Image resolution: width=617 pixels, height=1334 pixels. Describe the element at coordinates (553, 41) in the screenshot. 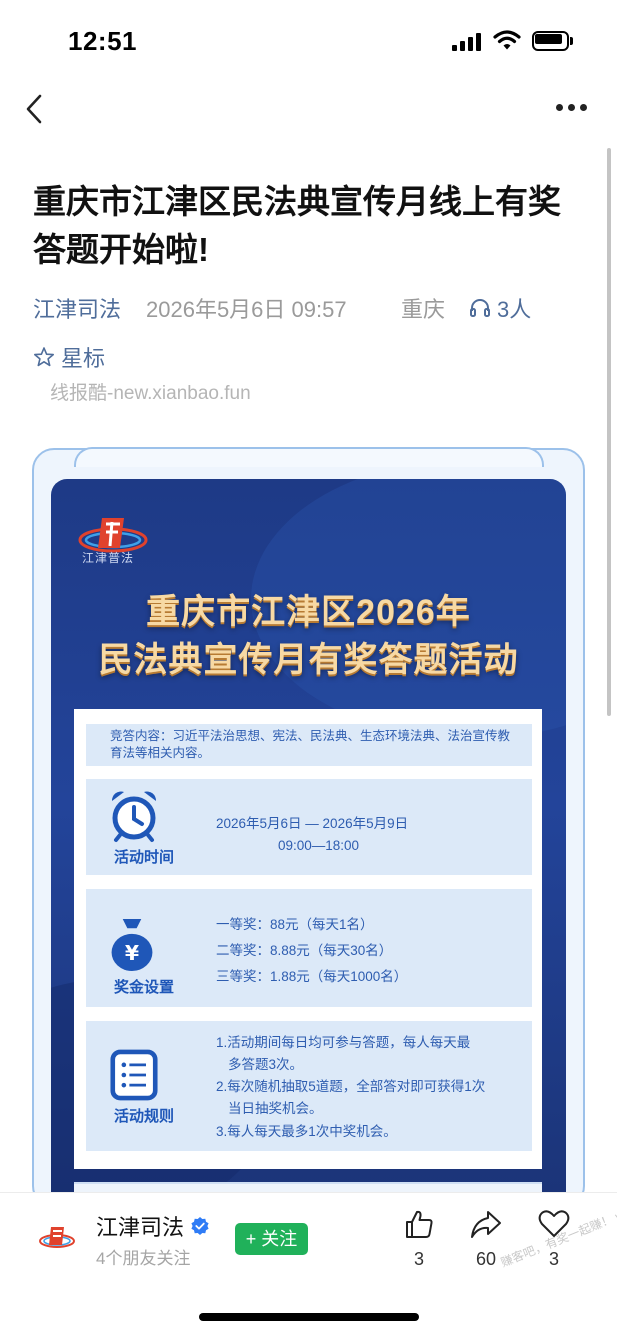

I see `battery-icon` at that location.